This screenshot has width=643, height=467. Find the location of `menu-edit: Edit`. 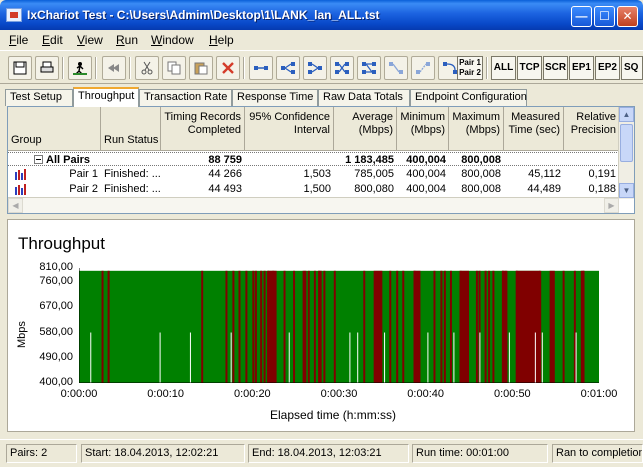

menu-edit: Edit is located at coordinates (52, 40).